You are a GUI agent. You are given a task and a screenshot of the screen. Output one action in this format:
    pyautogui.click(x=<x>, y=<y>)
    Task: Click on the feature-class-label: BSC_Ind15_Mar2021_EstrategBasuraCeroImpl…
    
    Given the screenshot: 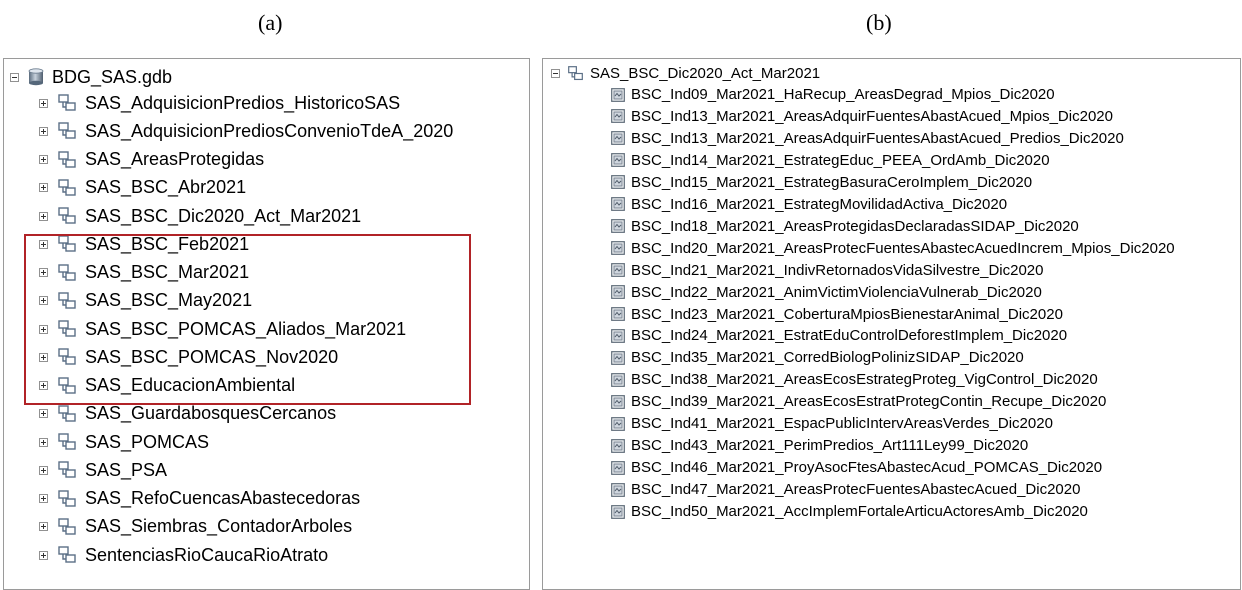 What is the action you would take?
    pyautogui.click(x=832, y=182)
    